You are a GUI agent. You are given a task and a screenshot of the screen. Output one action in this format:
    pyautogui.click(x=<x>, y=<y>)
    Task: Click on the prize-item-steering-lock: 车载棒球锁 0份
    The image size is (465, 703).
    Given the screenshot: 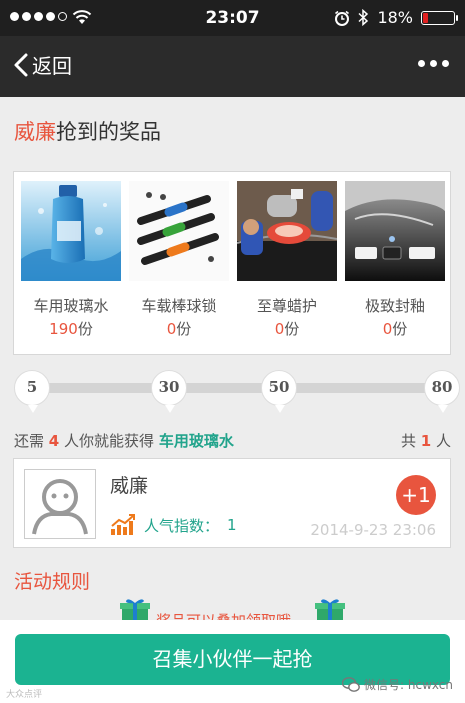 What is the action you would take?
    pyautogui.click(x=179, y=260)
    